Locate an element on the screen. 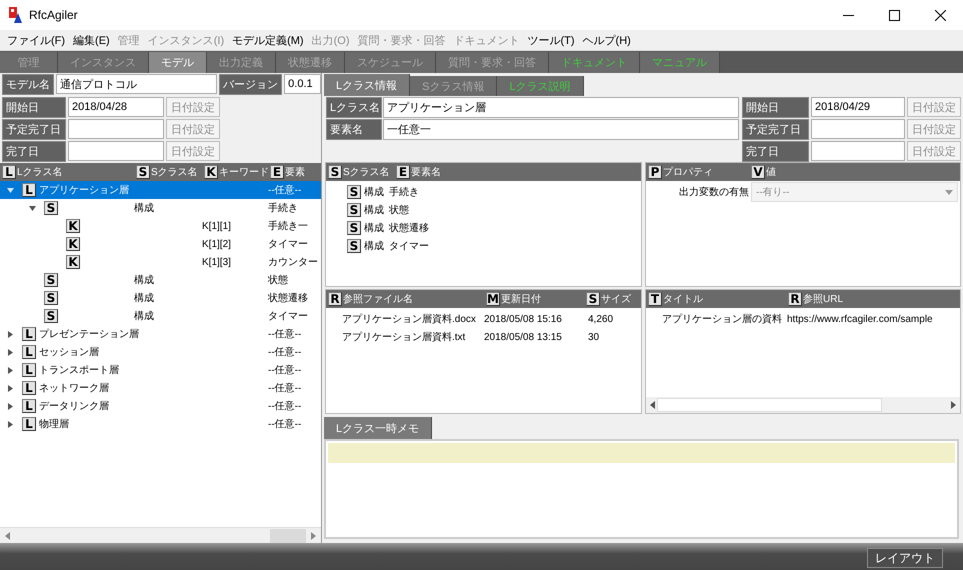 The width and height of the screenshot is (963, 570). tree-cell: タイマー is located at coordinates (288, 244).